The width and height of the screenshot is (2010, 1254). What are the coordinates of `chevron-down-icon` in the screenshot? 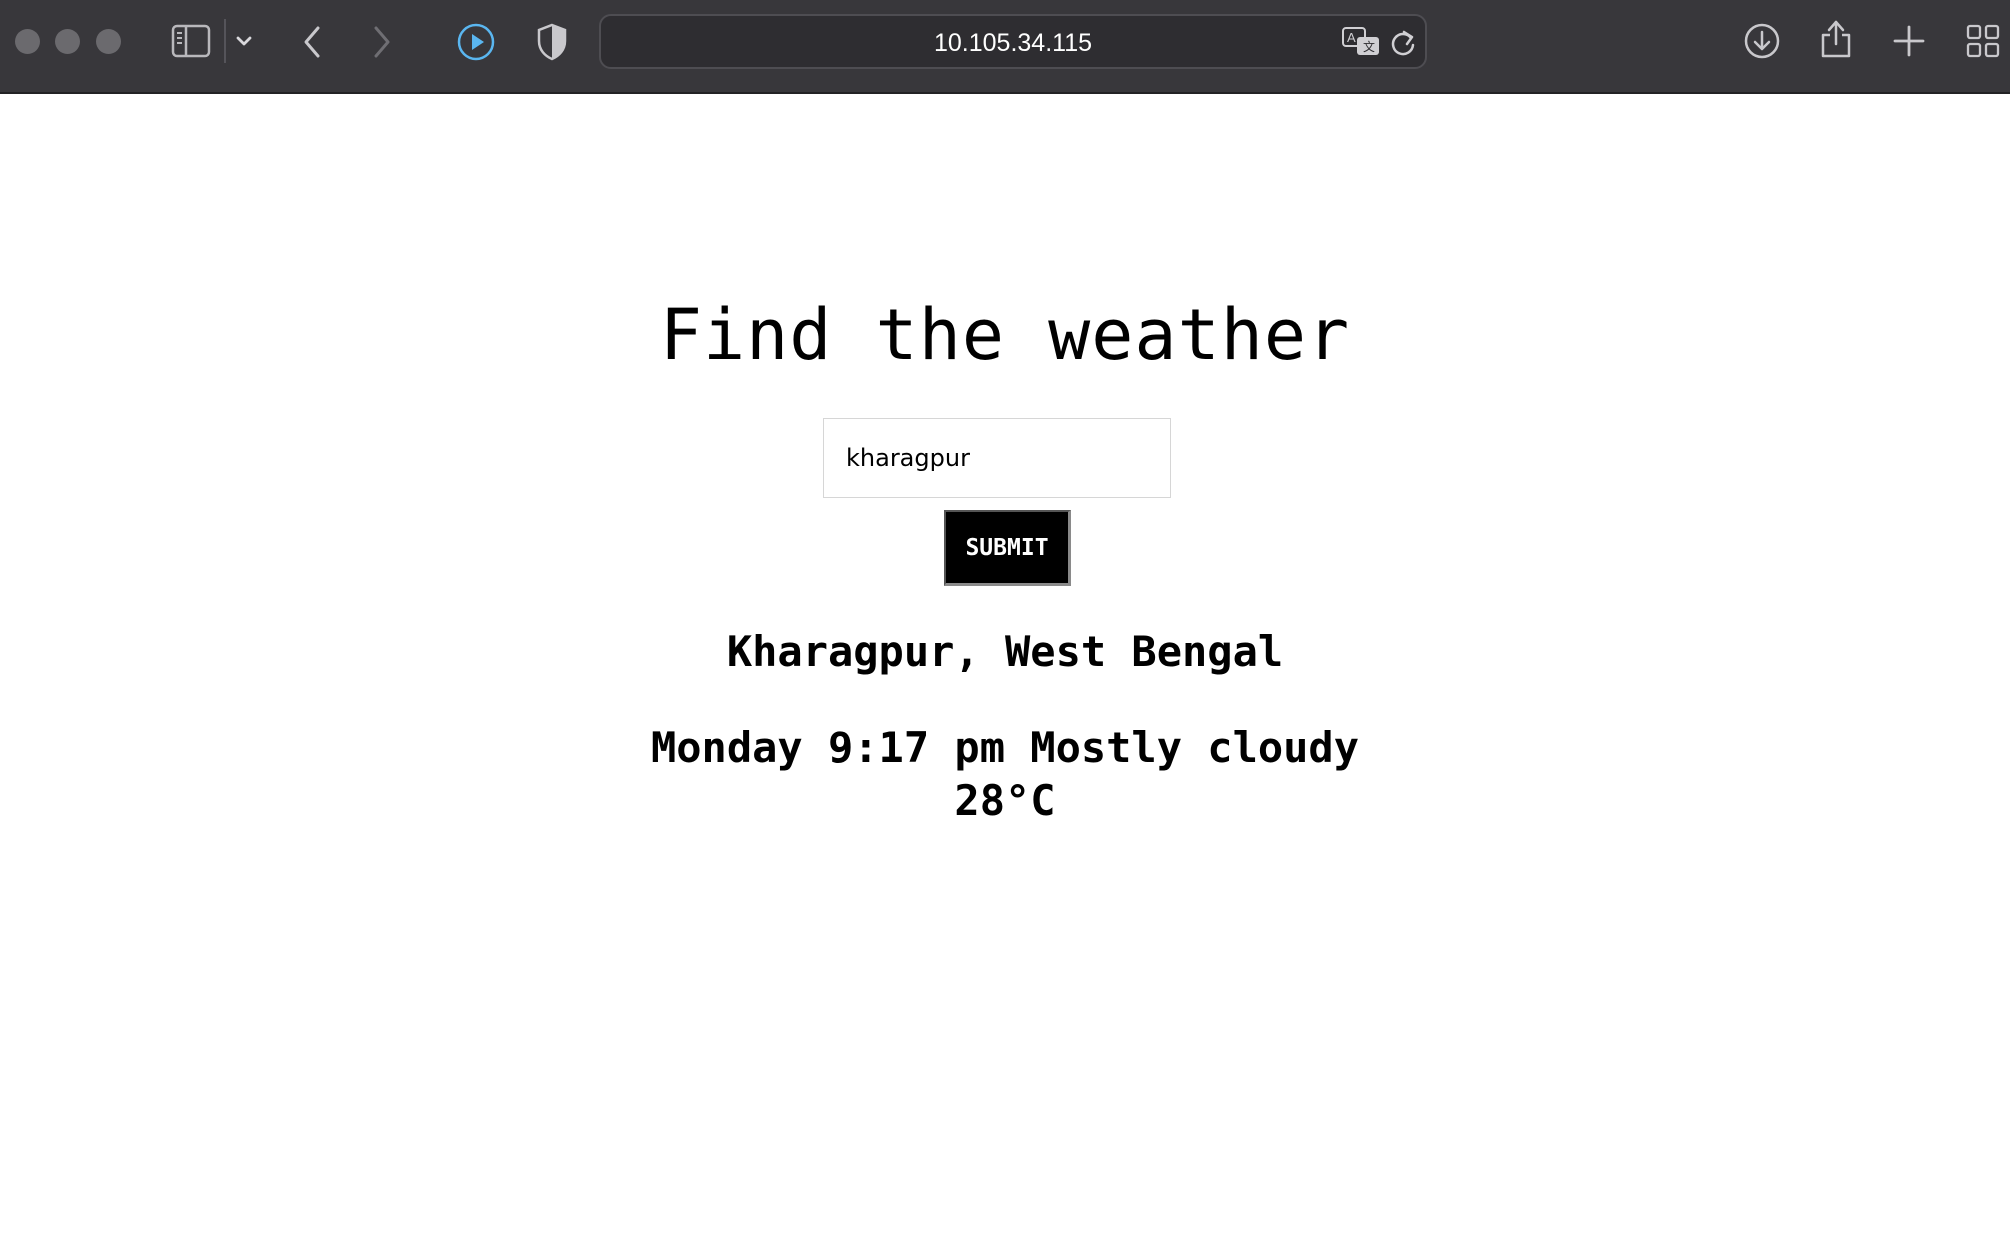 It's located at (244, 41).